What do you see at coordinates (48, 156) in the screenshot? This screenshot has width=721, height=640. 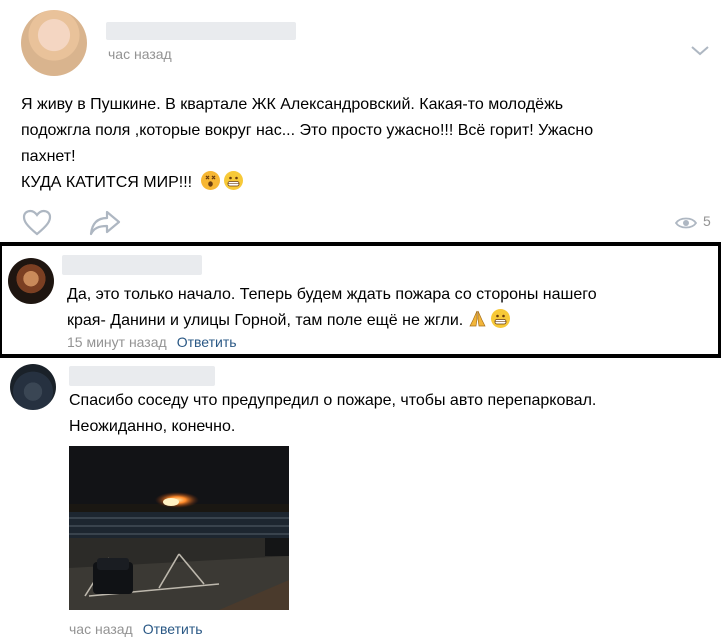 I see `post-text-line: пахнет!` at bounding box center [48, 156].